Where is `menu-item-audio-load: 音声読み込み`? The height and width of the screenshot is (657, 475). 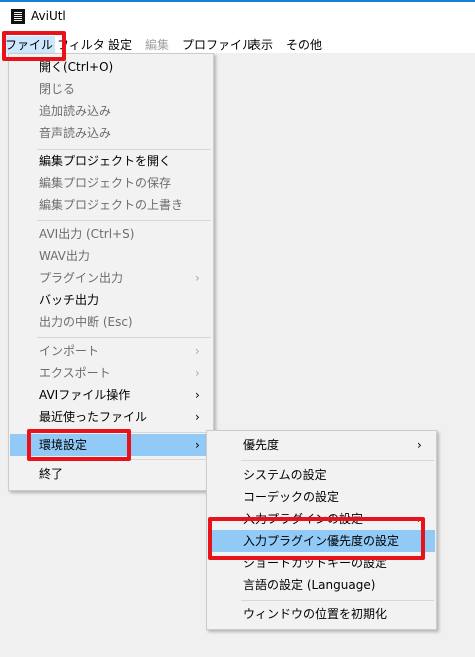 menu-item-audio-load: 音声読み込み is located at coordinates (111, 133).